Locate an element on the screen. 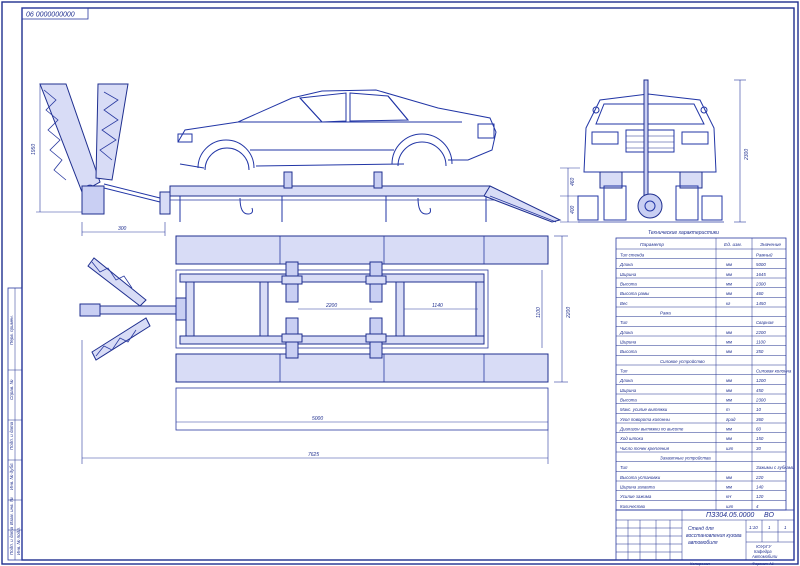  strip-label-7: Инв. № подл. is located at coordinates (18, 541).